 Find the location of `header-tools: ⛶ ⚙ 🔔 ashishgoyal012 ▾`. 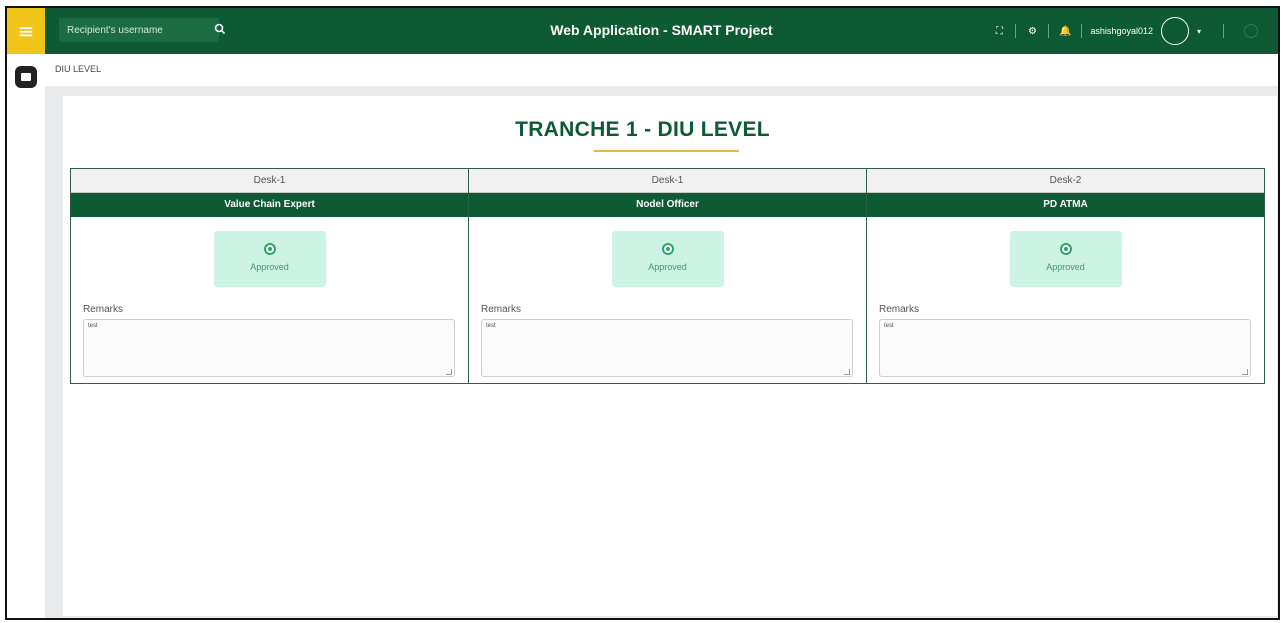

header-tools: ⛶ ⚙ 🔔 ashishgoyal012 ▾ is located at coordinates (1124, 31).